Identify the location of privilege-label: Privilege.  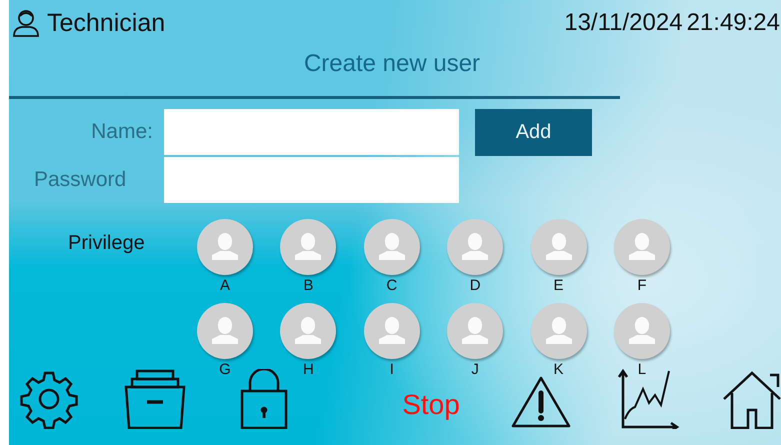
(106, 243).